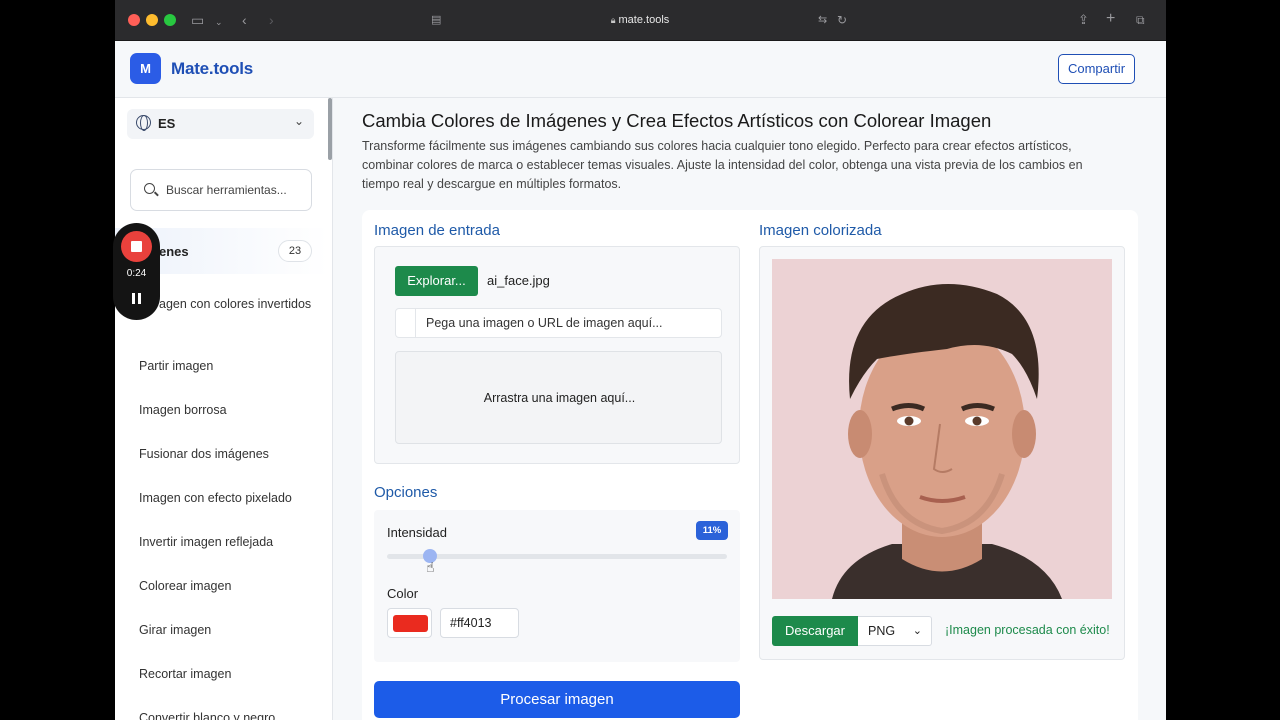 Image resolution: width=1280 pixels, height=720 pixels. What do you see at coordinates (1140, 20) in the screenshot?
I see `tabs-icon: ⧉` at bounding box center [1140, 20].